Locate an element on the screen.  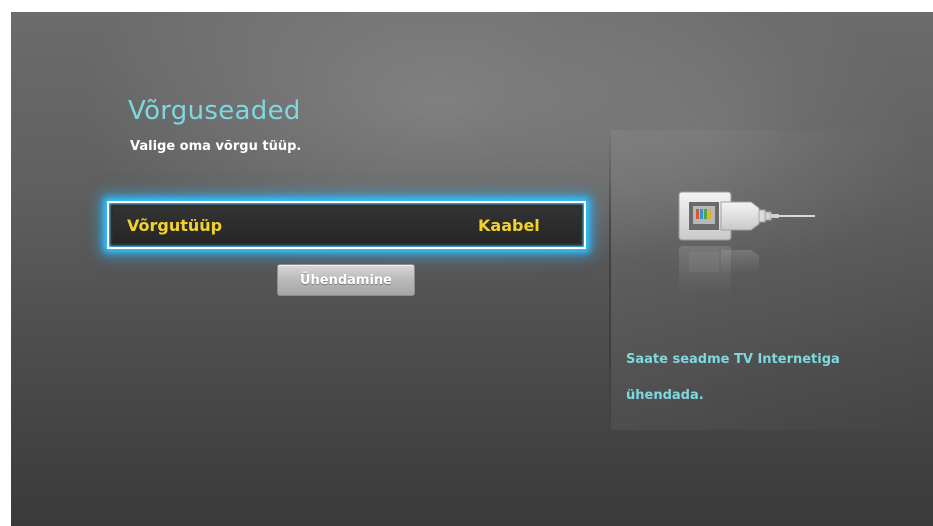
help-text-line2: ühendada. is located at coordinates (665, 395).